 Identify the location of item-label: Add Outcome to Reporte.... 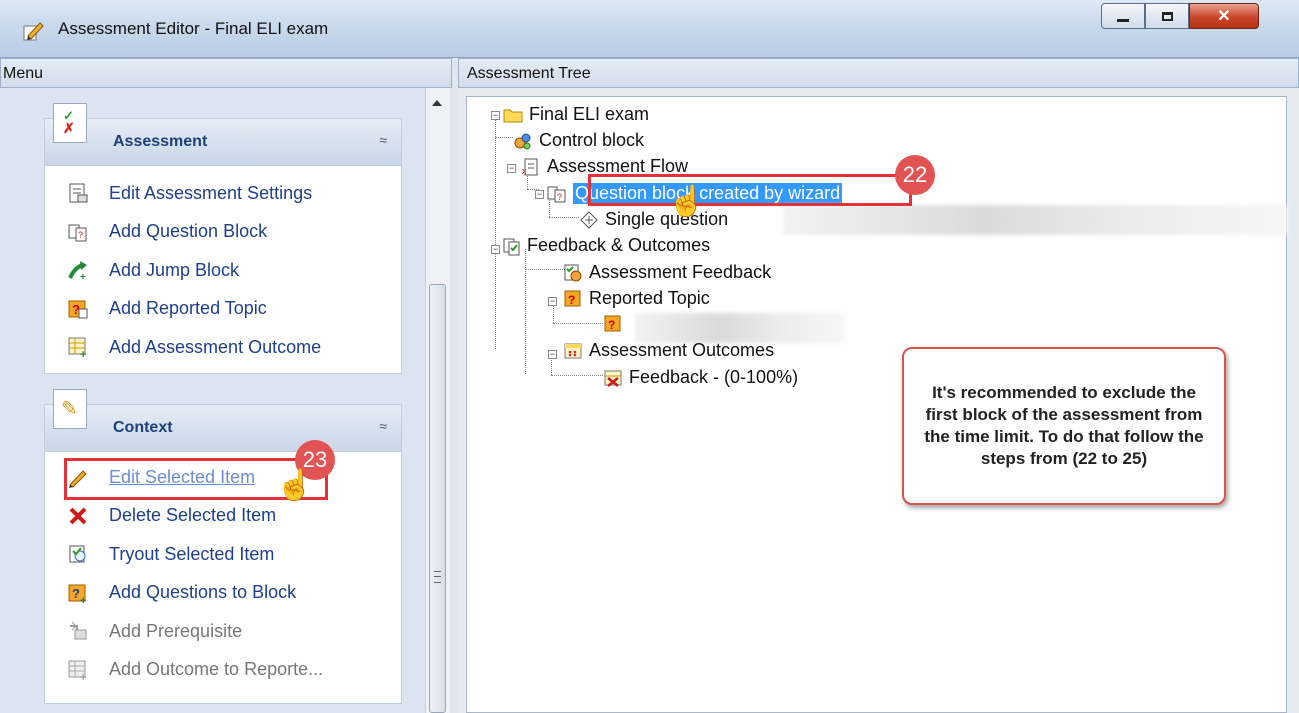
(216, 669).